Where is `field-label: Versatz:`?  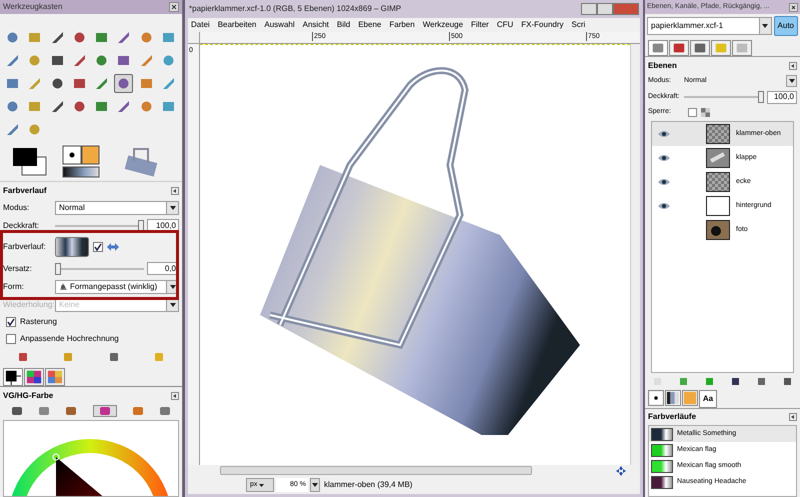 field-label: Versatz: is located at coordinates (18, 268).